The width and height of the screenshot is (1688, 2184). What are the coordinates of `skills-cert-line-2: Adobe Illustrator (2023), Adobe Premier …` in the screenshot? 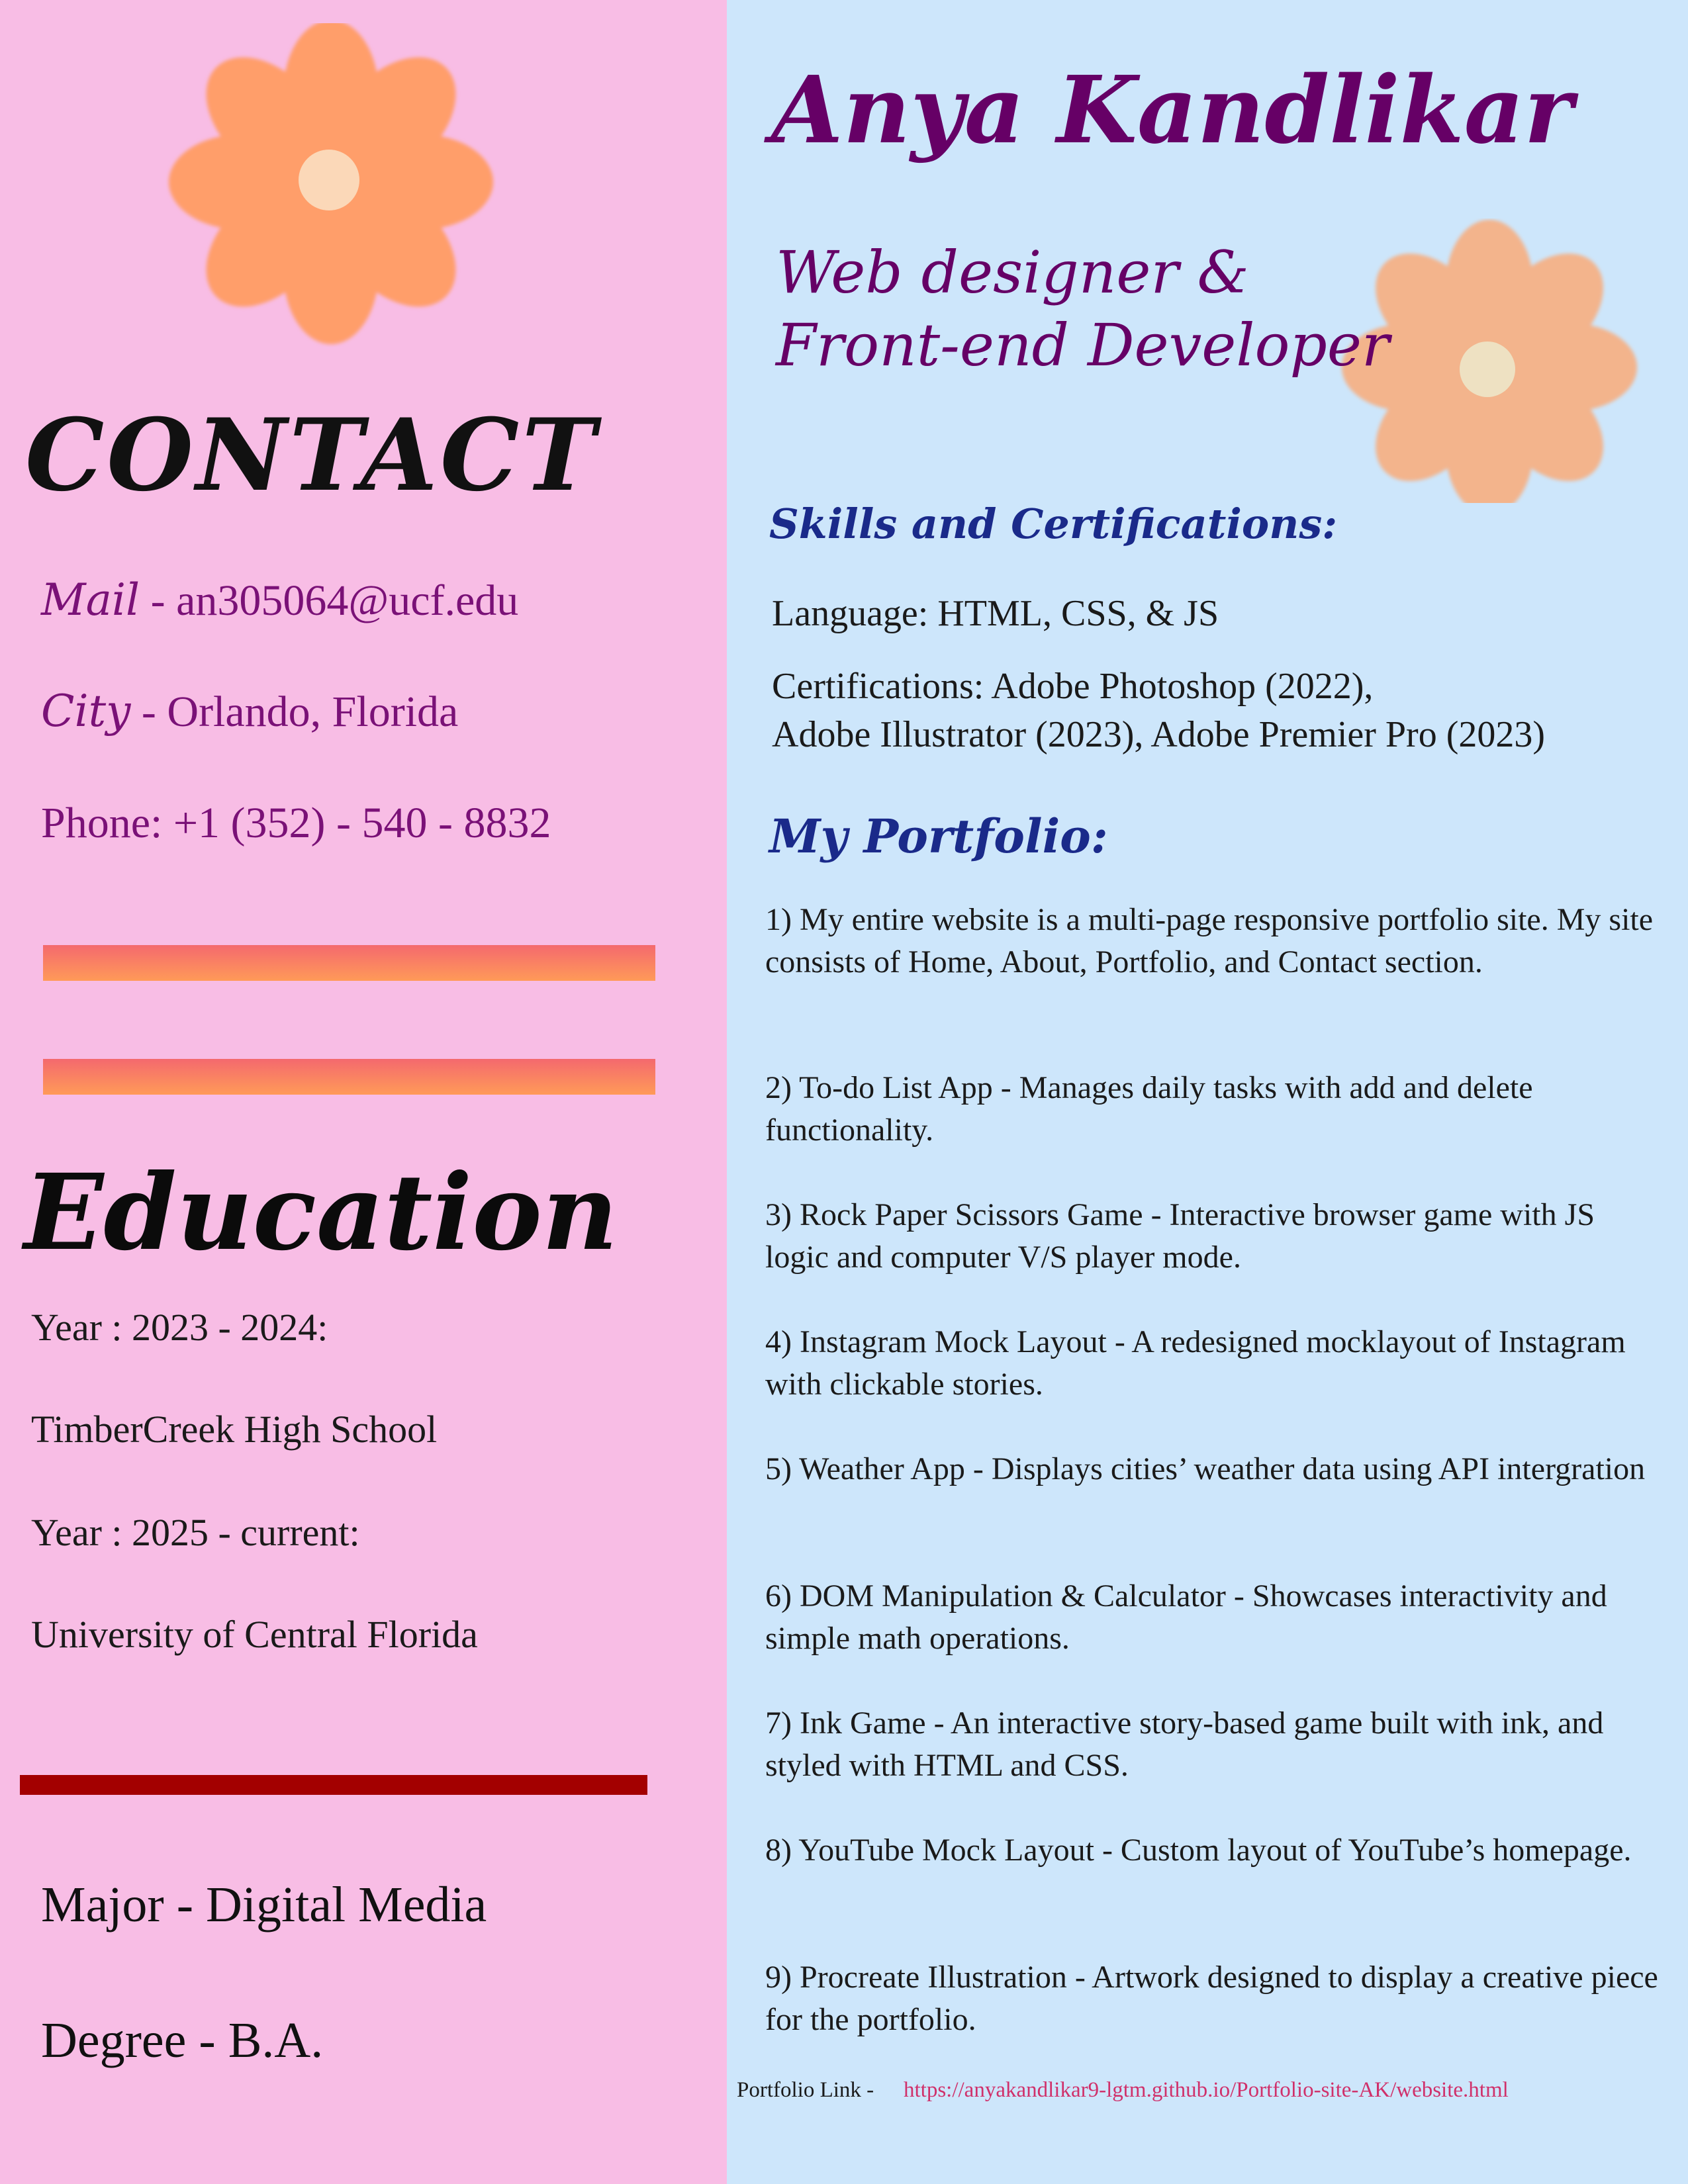 It's located at (1158, 734).